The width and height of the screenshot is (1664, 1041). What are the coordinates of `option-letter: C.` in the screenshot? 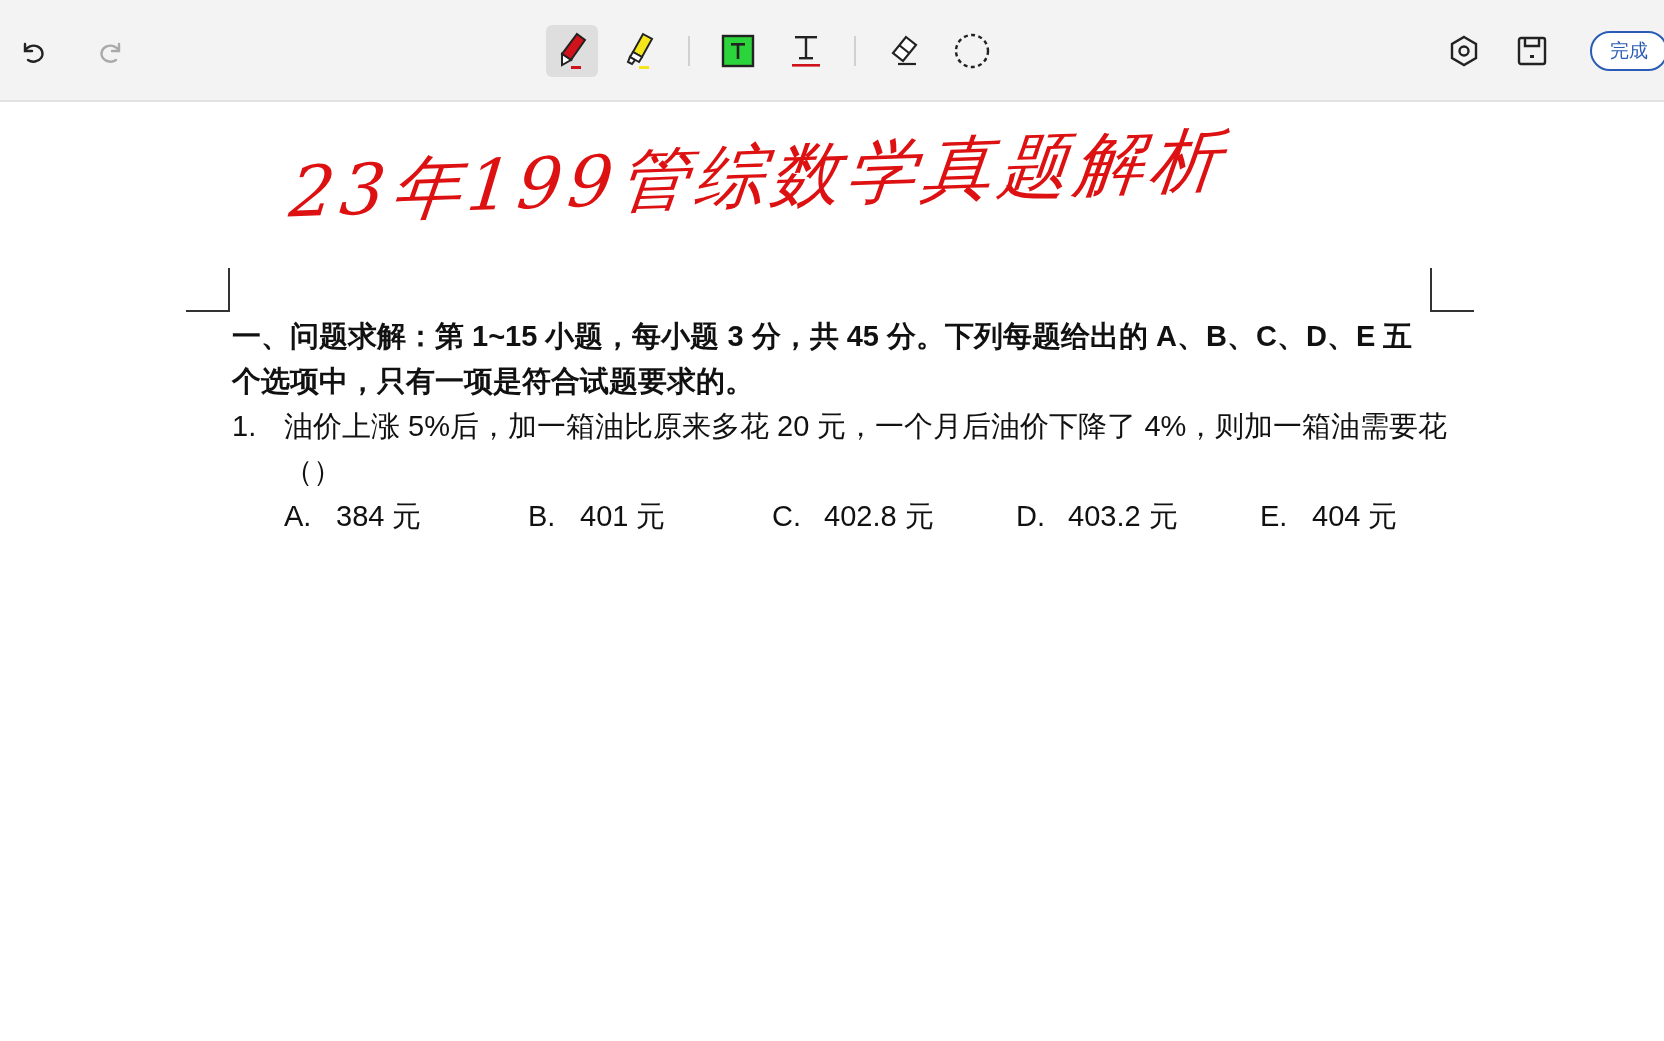 It's located at (787, 516).